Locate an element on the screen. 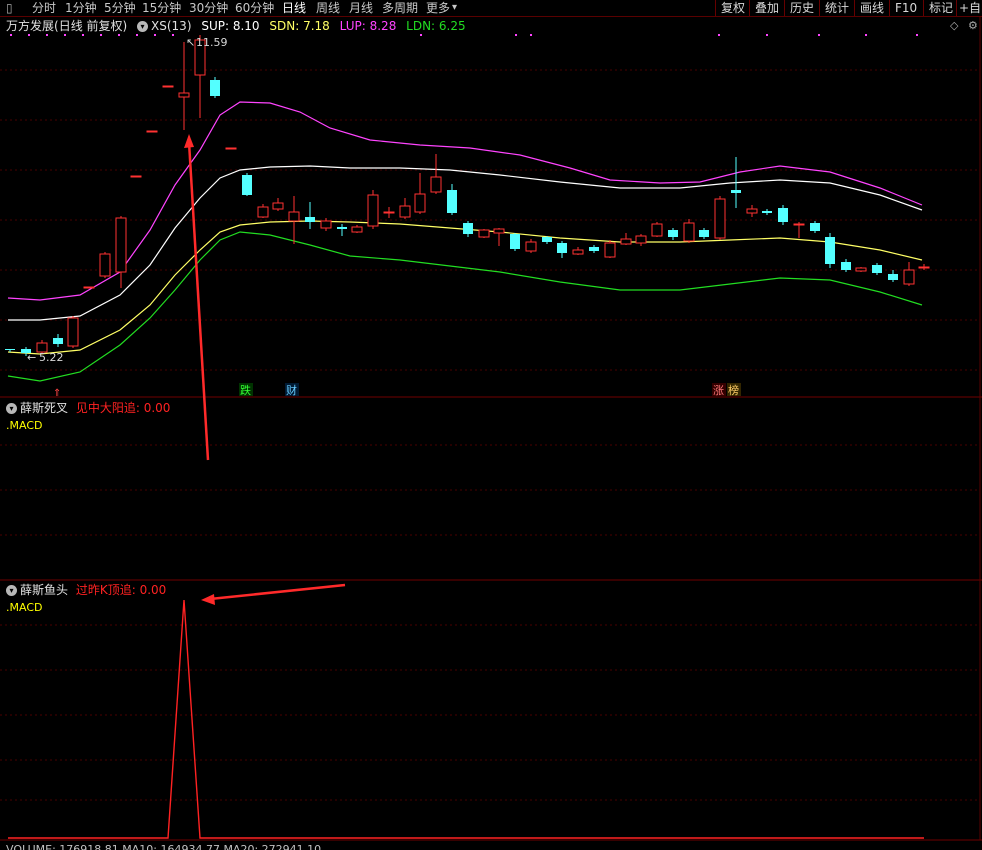  tag-list: 榜 is located at coordinates (733, 390).